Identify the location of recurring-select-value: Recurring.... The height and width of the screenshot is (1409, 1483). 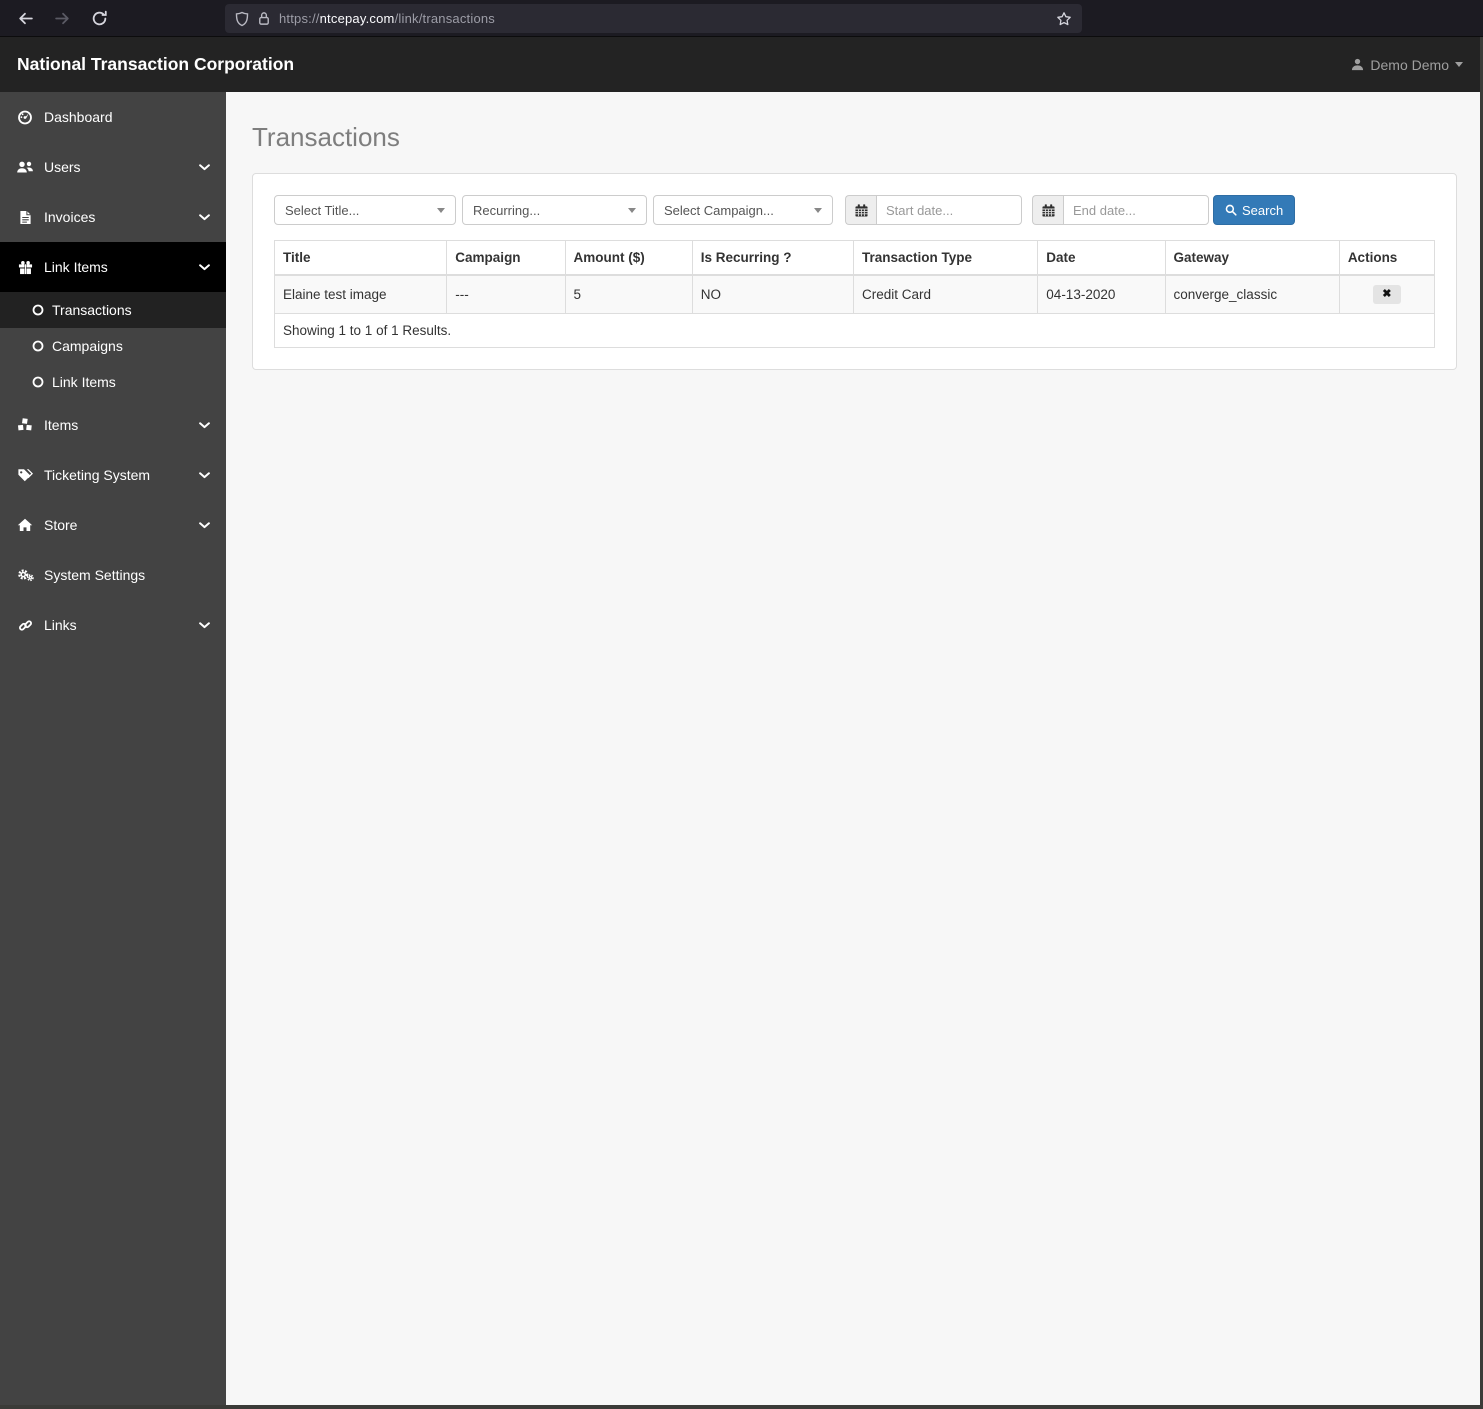
(507, 210).